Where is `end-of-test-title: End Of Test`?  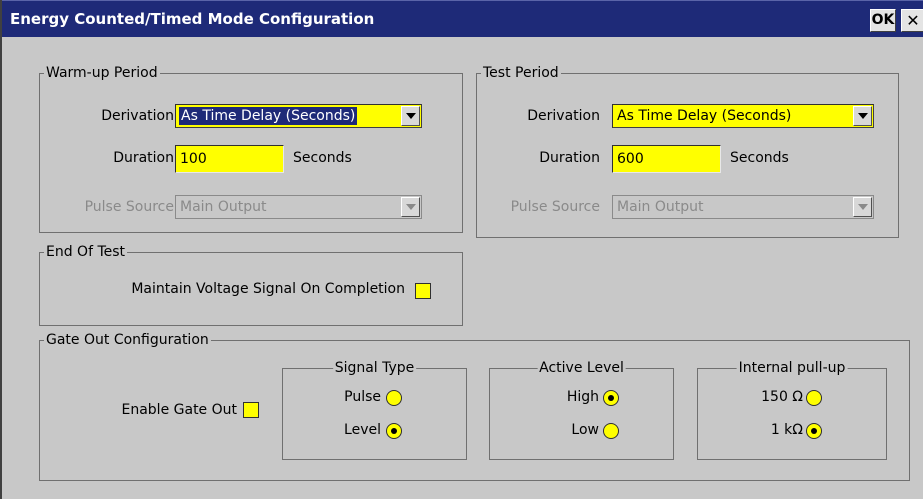
end-of-test-title: End Of Test is located at coordinates (86, 252).